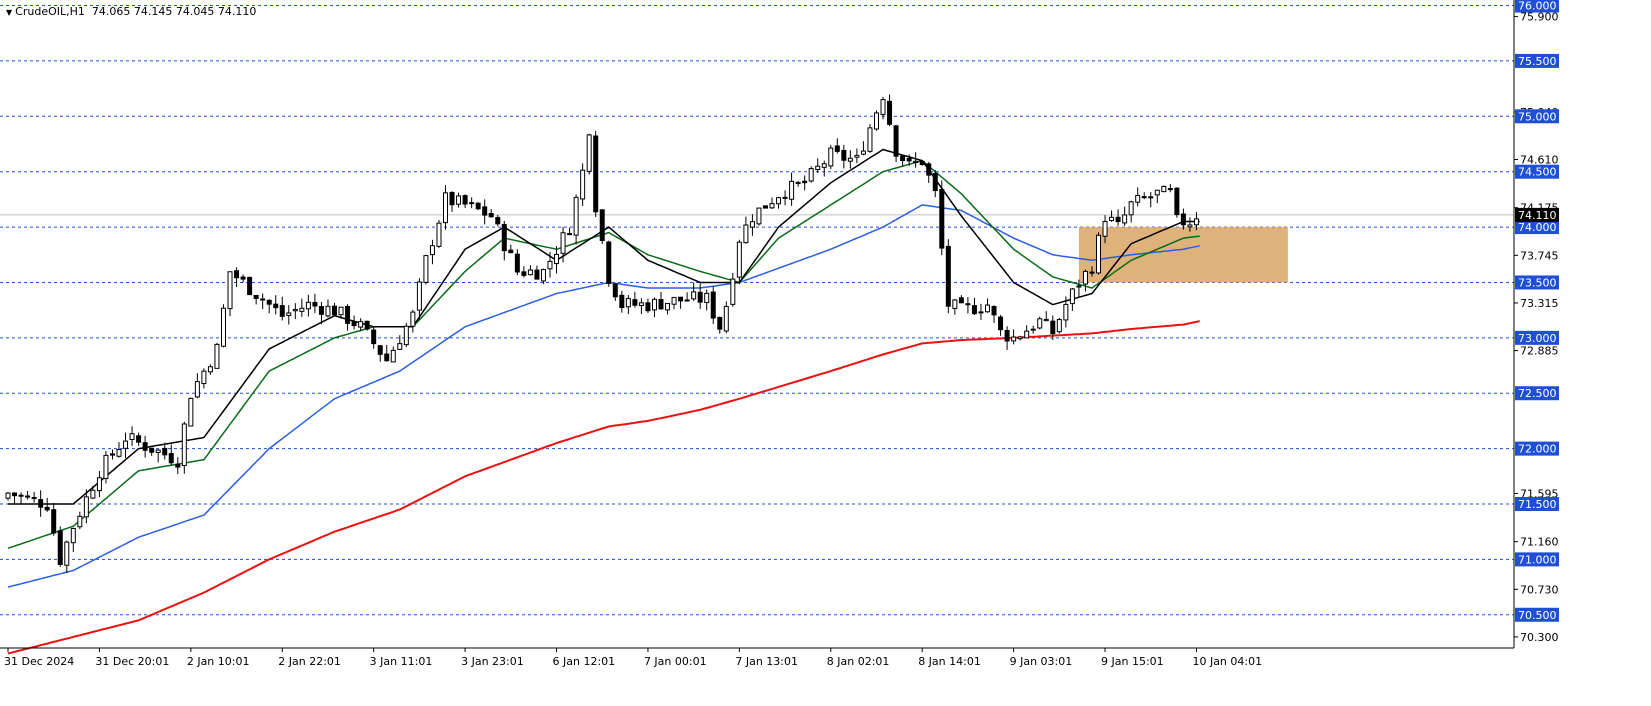 This screenshot has width=1651, height=706. What do you see at coordinates (858, 661) in the screenshot?
I see `time-tick-label: 8 Jan 02:01` at bounding box center [858, 661].